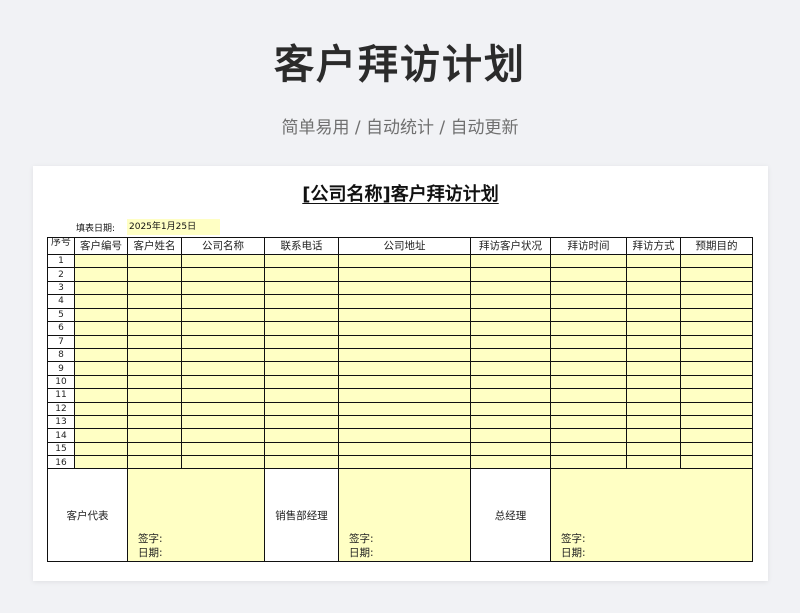 The width and height of the screenshot is (800, 613). What do you see at coordinates (651, 515) in the screenshot?
I see `general-manager-sign-box: 签字: 日期:` at bounding box center [651, 515].